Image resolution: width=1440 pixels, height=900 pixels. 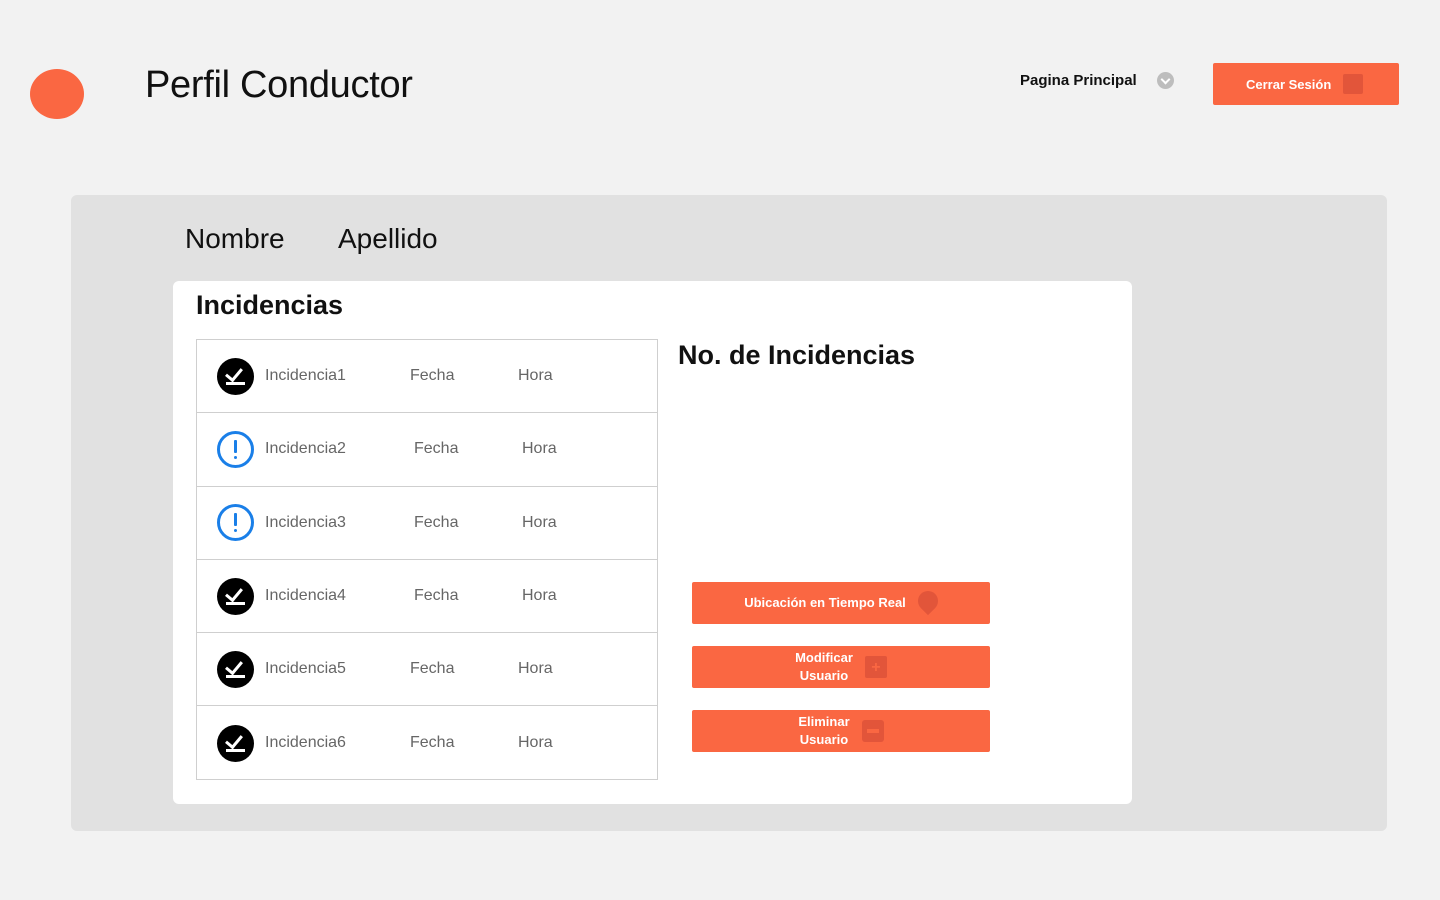 What do you see at coordinates (305, 376) in the screenshot?
I see `incident-name: Incidencia1` at bounding box center [305, 376].